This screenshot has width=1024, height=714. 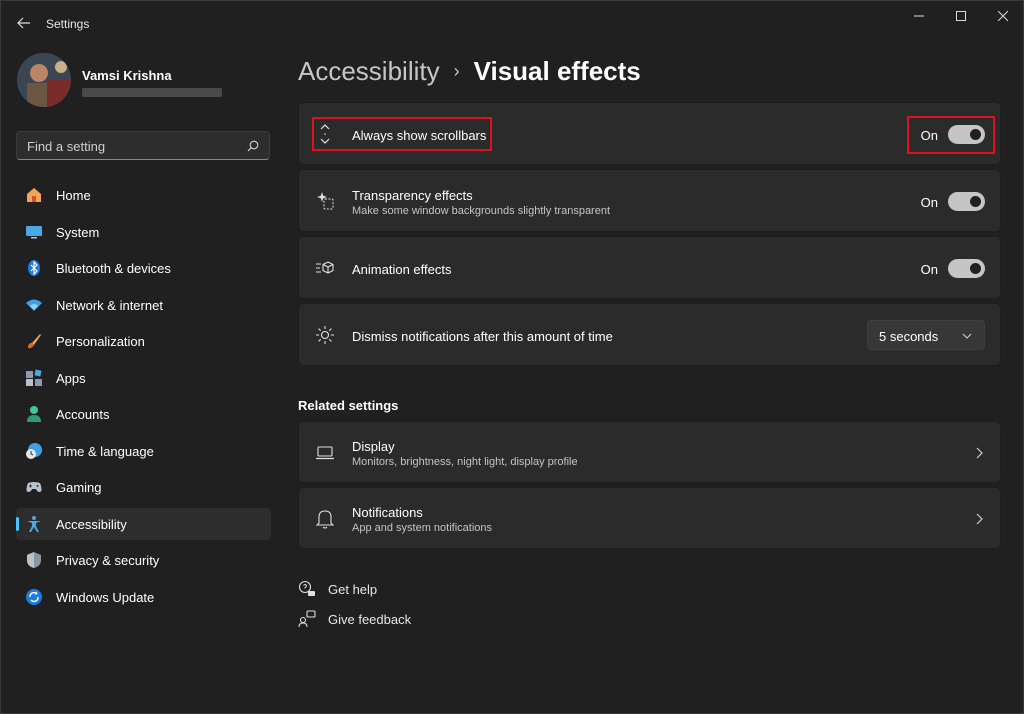 I want to click on close-button, so click(x=1003, y=16).